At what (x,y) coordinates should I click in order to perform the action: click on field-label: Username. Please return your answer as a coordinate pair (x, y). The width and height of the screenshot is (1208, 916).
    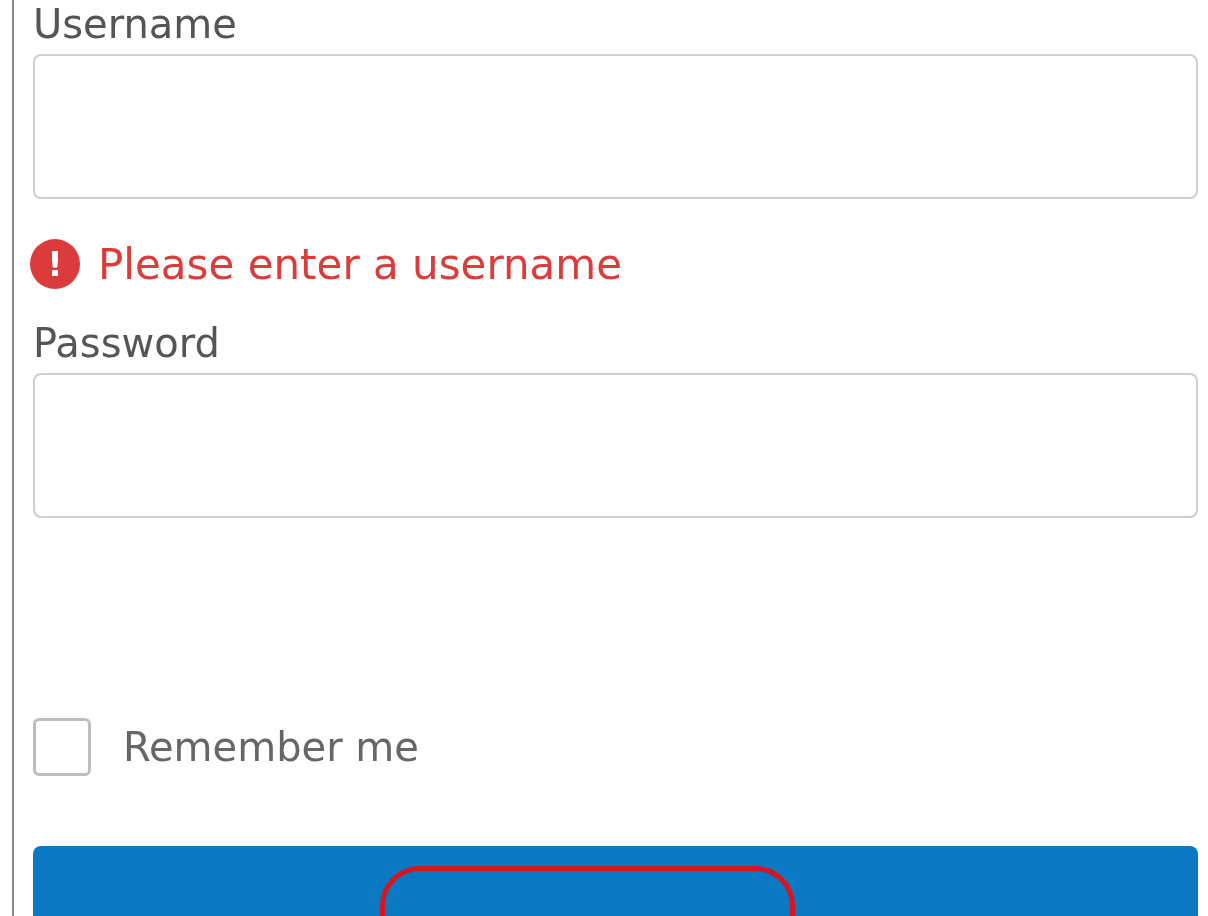
    Looking at the image, I should click on (135, 24).